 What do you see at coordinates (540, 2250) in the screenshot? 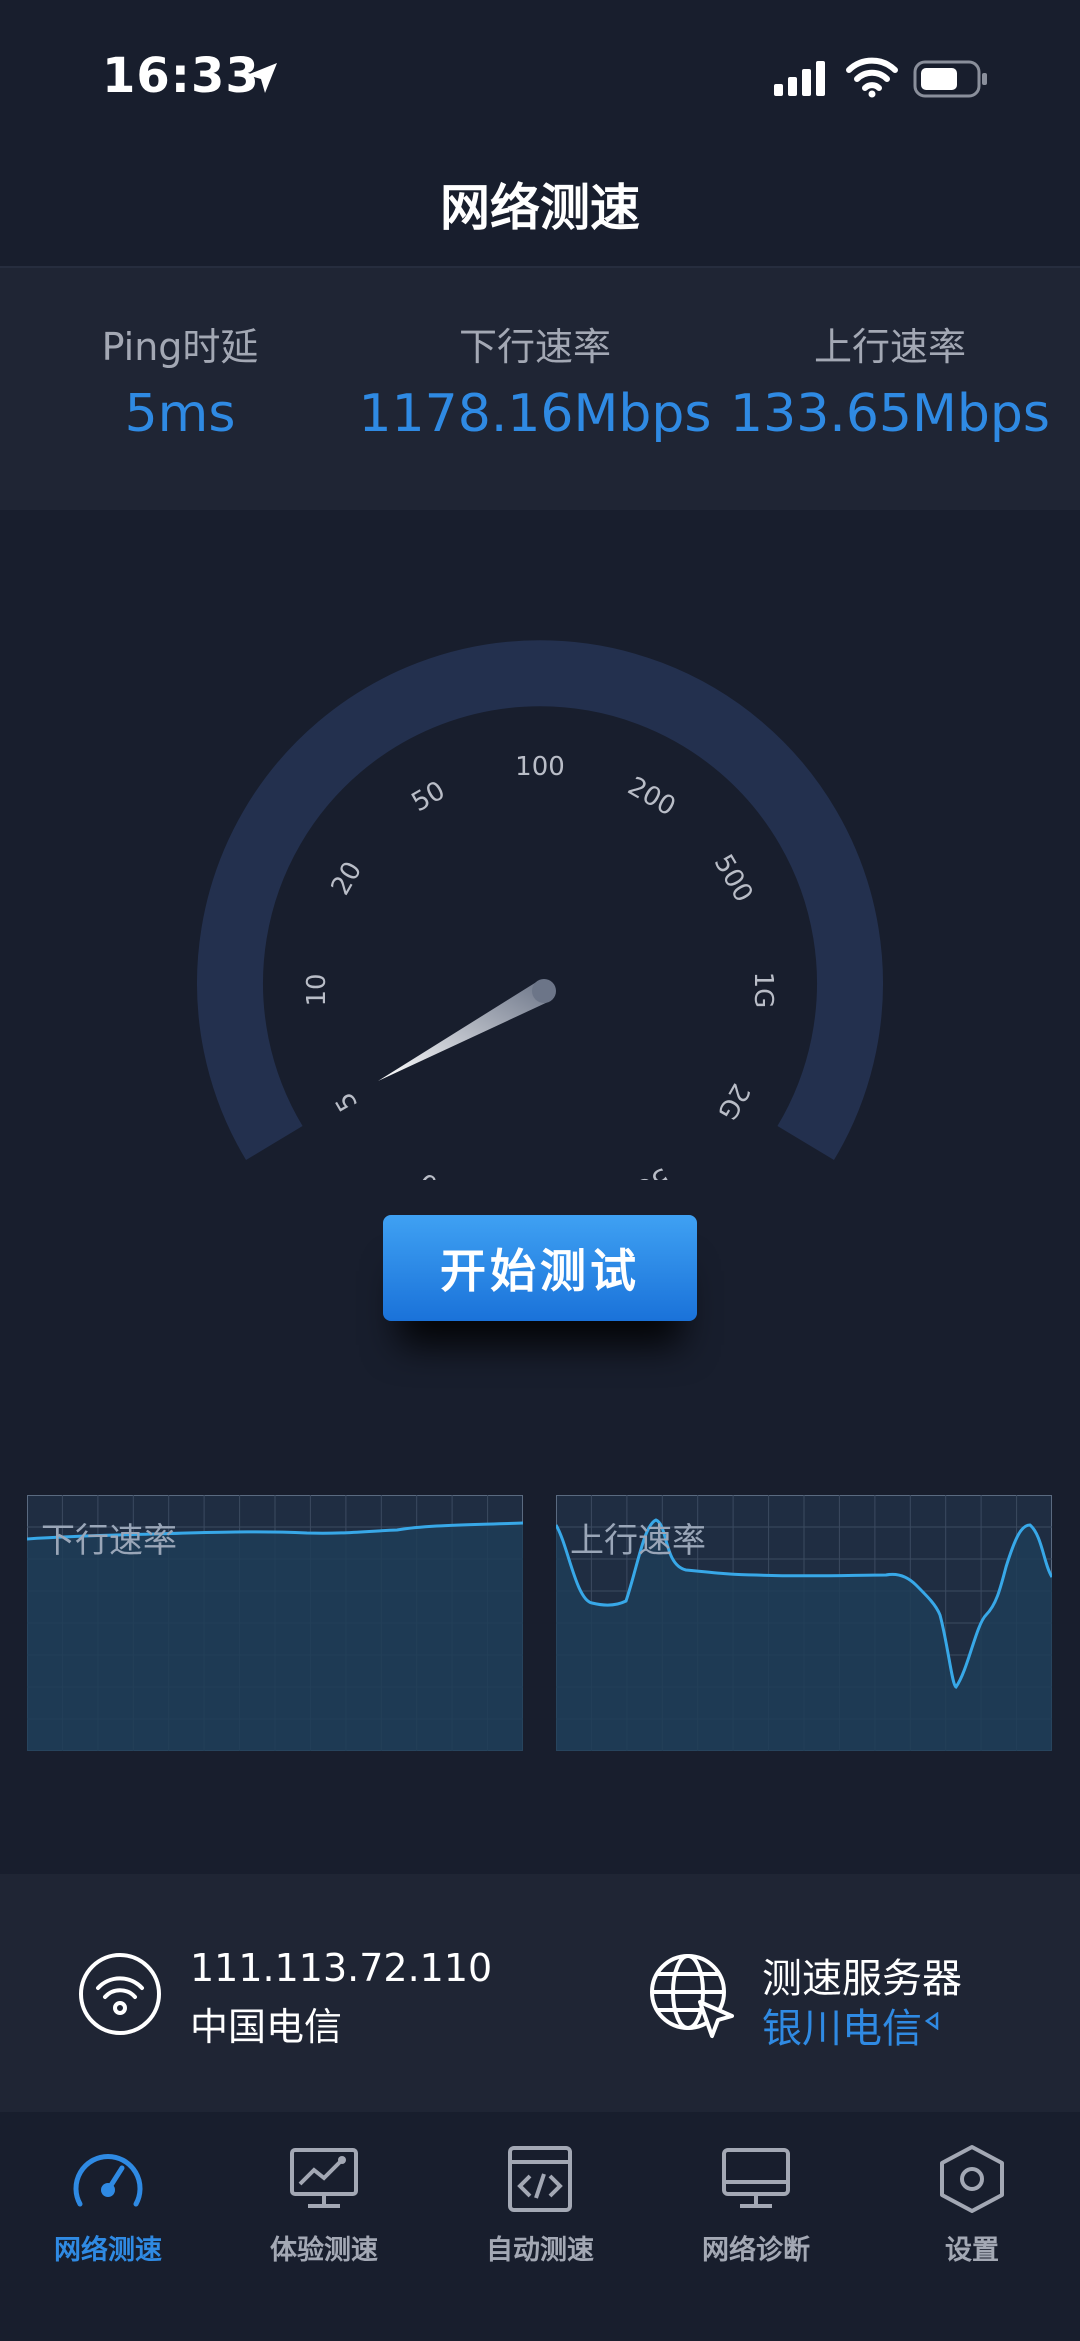
I see `tab-auto-test-label: 自动测速` at bounding box center [540, 2250].